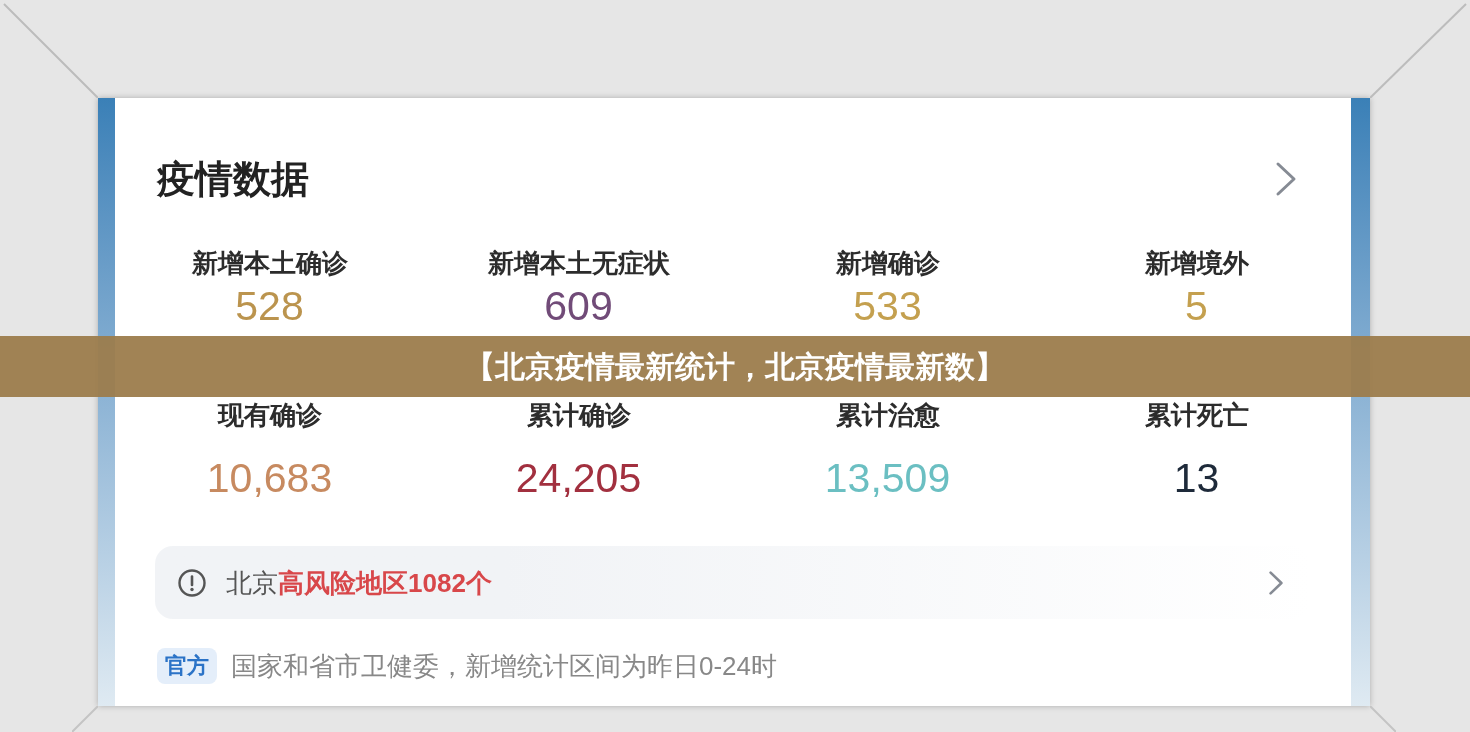  Describe the element at coordinates (233, 179) in the screenshot. I see `card-title: 疫情数据` at that location.